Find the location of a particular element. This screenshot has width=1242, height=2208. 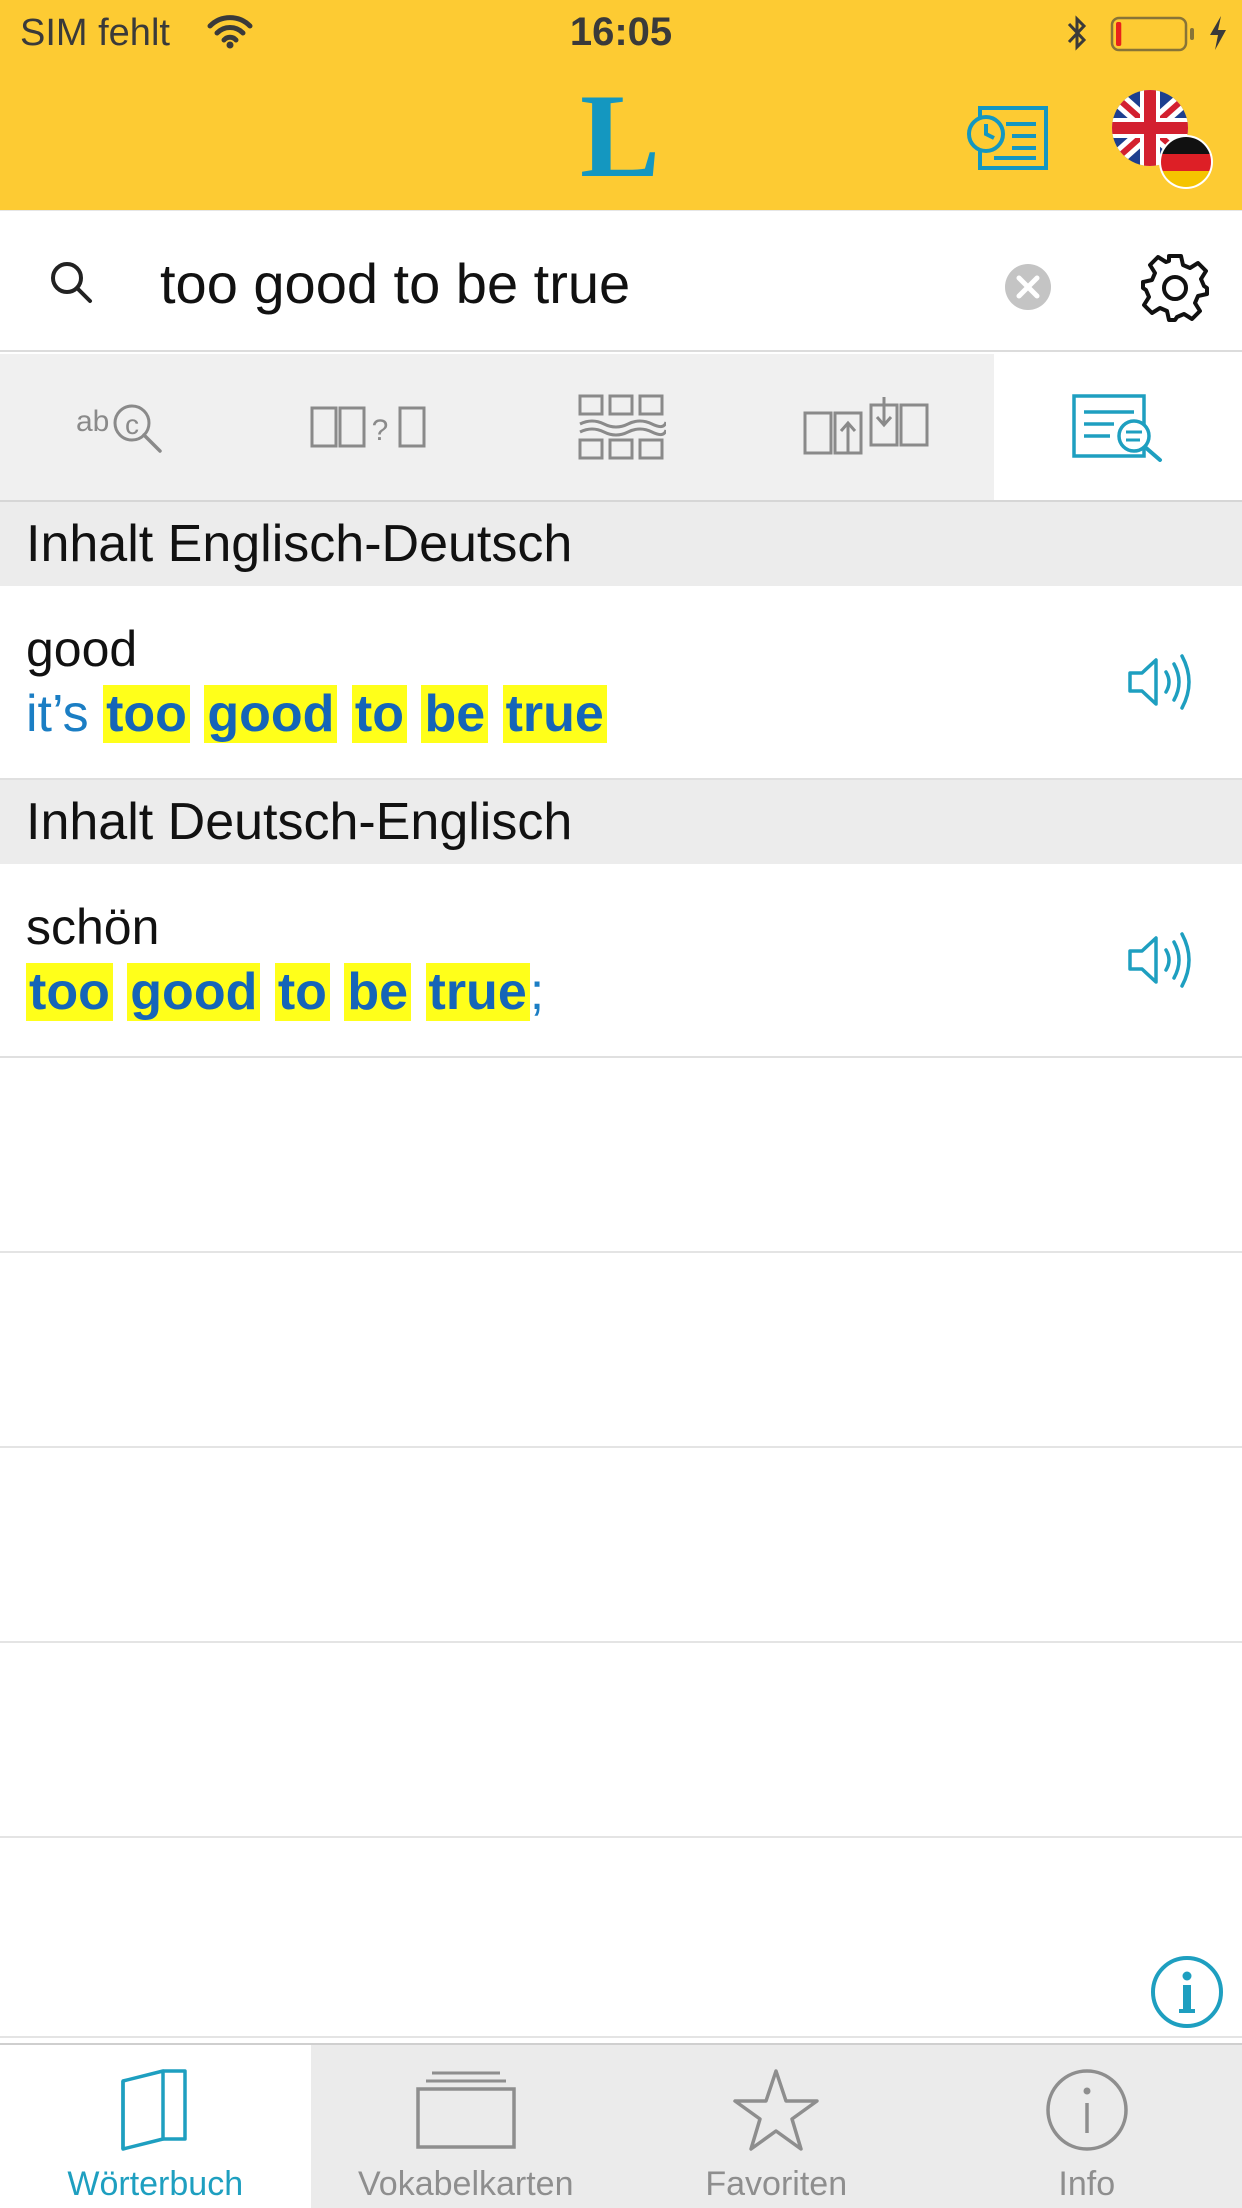

carrier-label: SIM fehlt is located at coordinates (95, 33).